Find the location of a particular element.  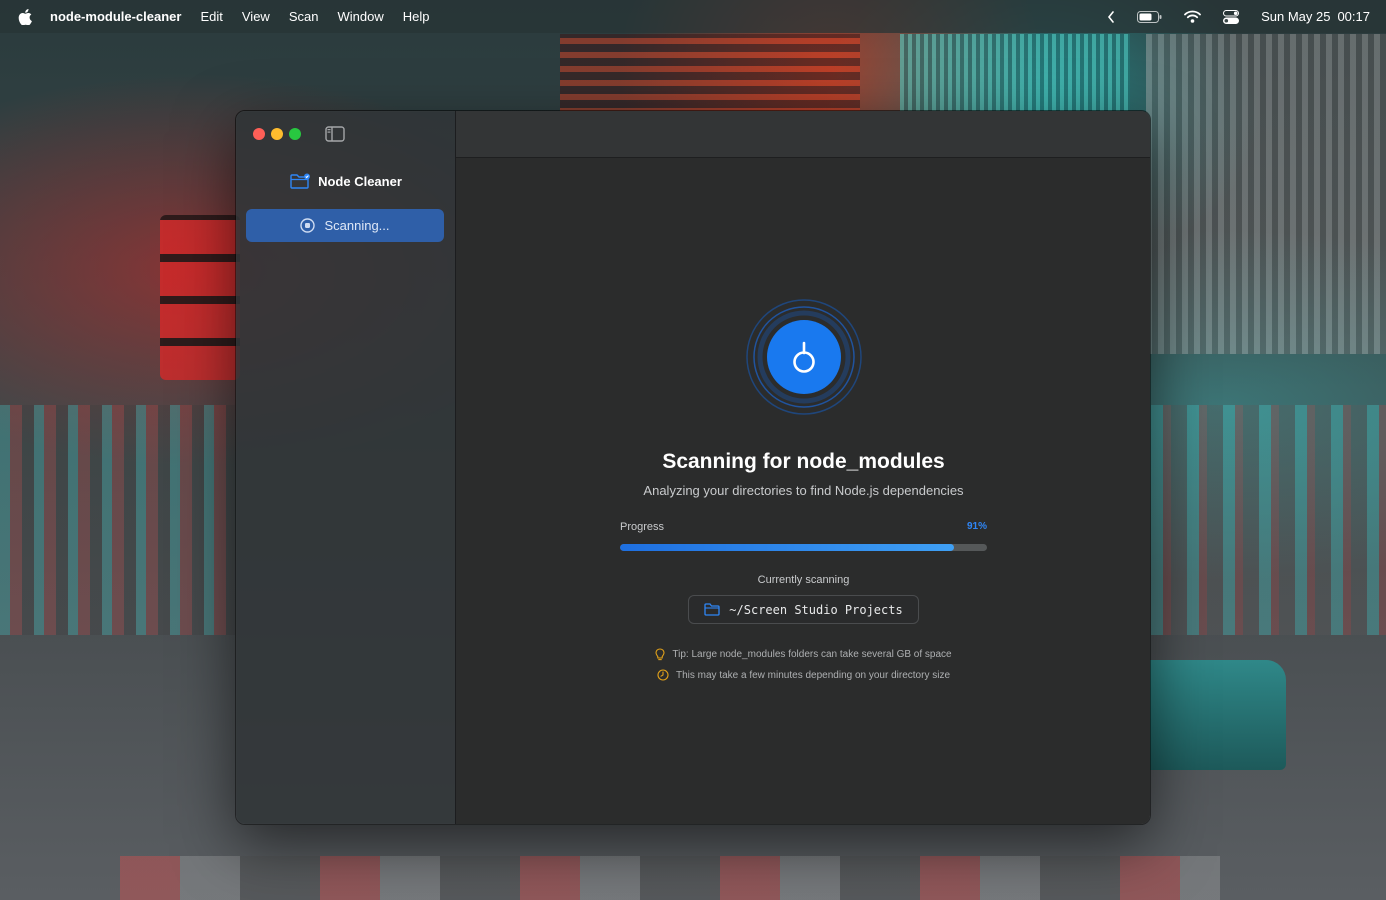

stop-circle-icon is located at coordinates (308, 225).